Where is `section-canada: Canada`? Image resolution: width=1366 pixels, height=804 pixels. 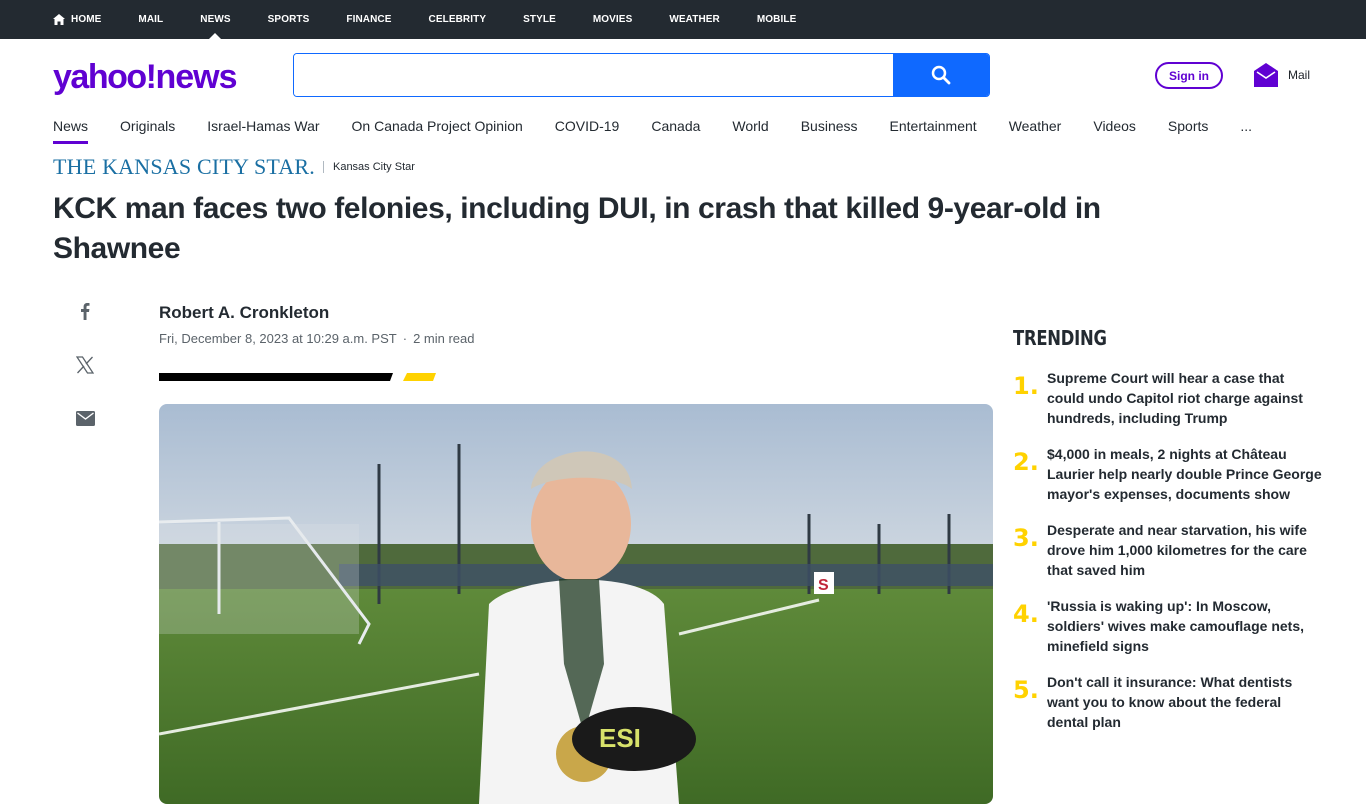
section-canada: Canada is located at coordinates (675, 131).